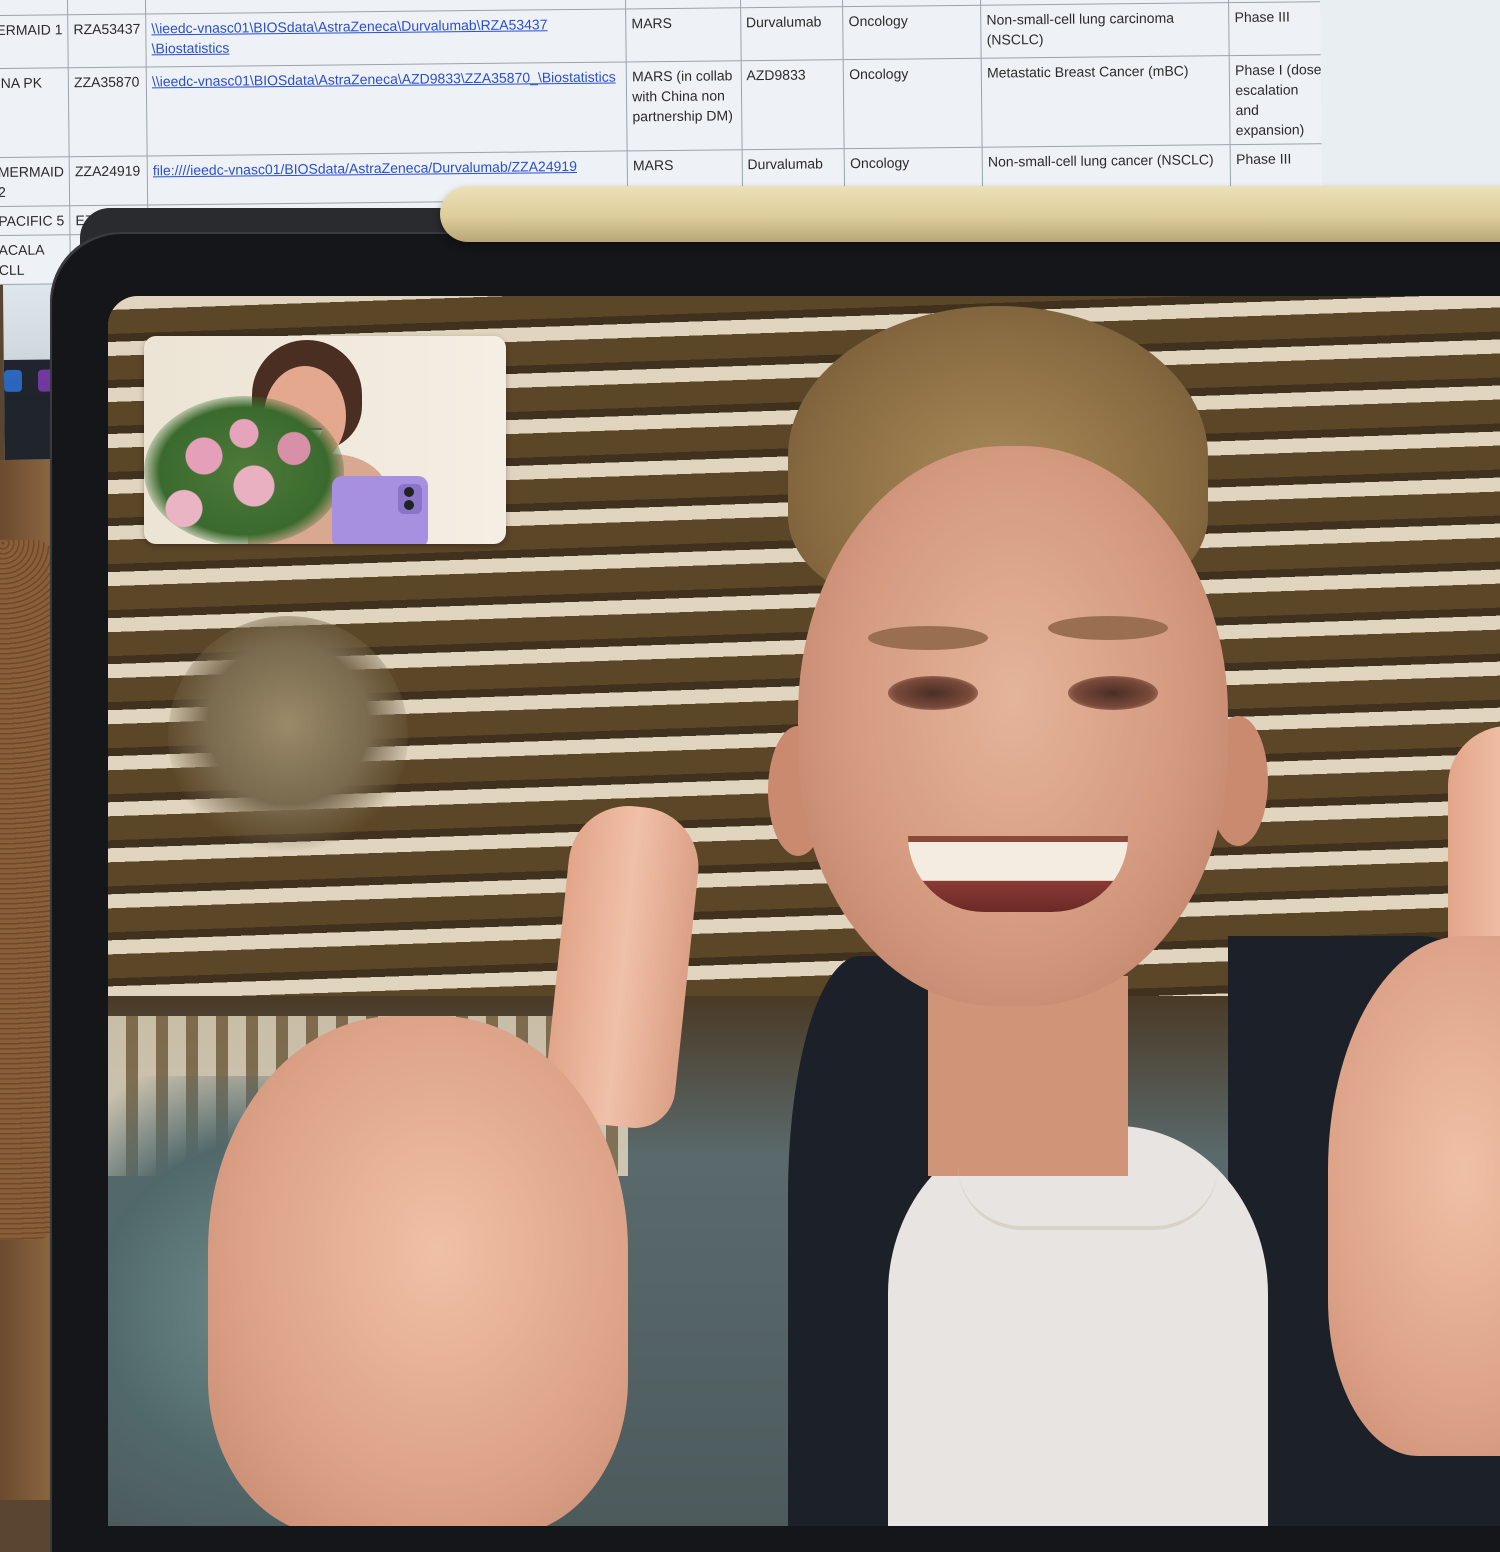  What do you see at coordinates (1013, 726) in the screenshot?
I see `face` at bounding box center [1013, 726].